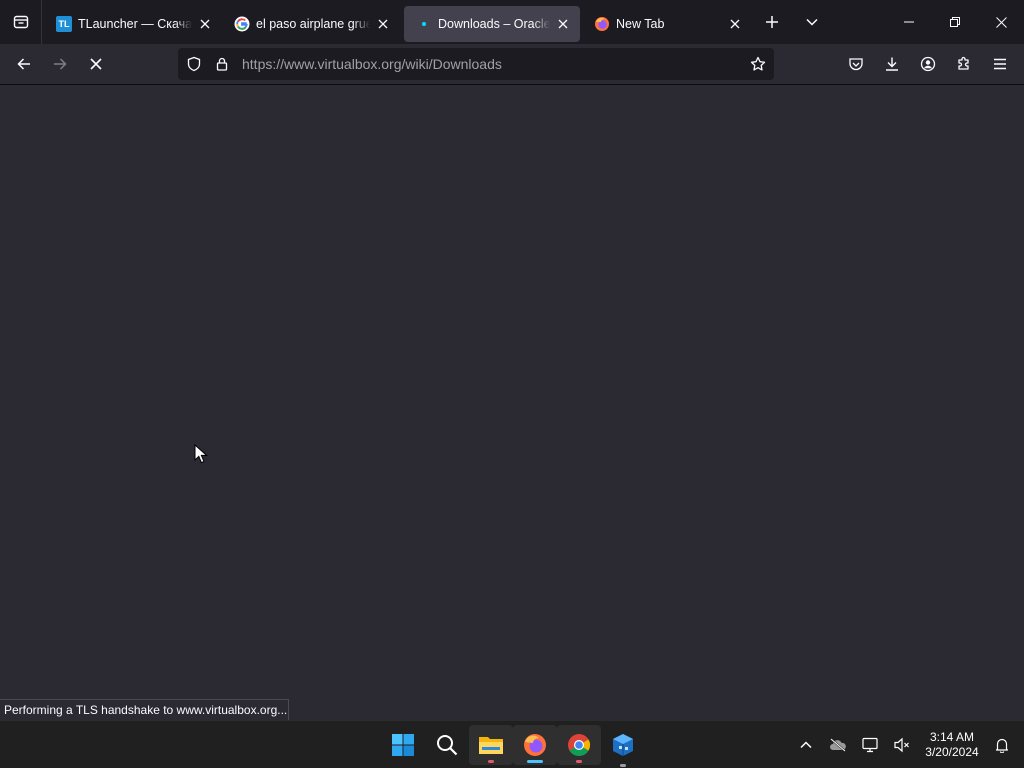  I want to click on active-indicator, so click(535, 761).